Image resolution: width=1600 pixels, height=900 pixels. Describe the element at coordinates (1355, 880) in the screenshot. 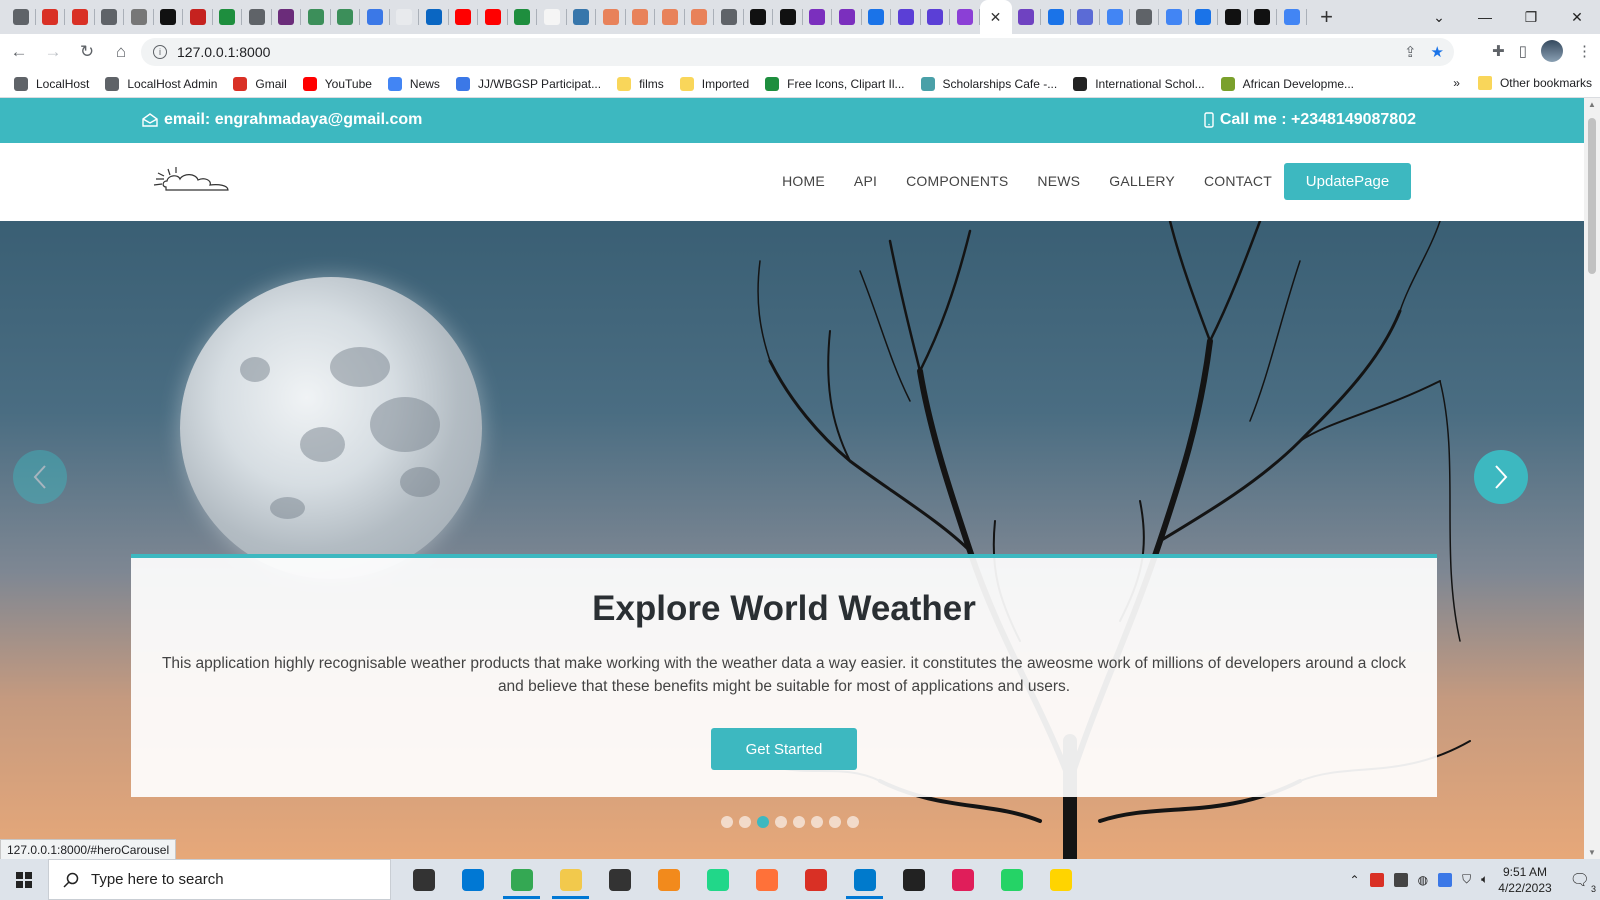

I see `chevron-up-icon: ⌃` at that location.